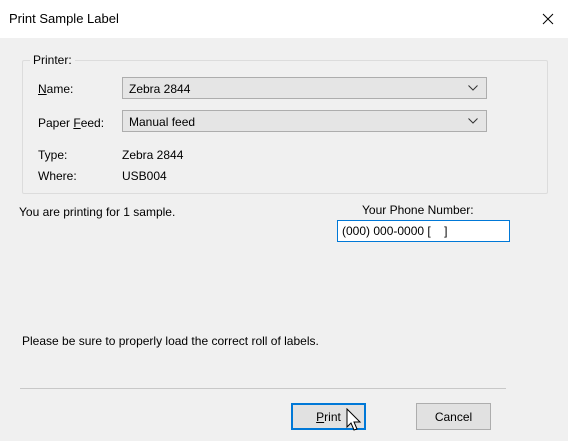 This screenshot has height=441, width=568. I want to click on close-button, so click(548, 19).